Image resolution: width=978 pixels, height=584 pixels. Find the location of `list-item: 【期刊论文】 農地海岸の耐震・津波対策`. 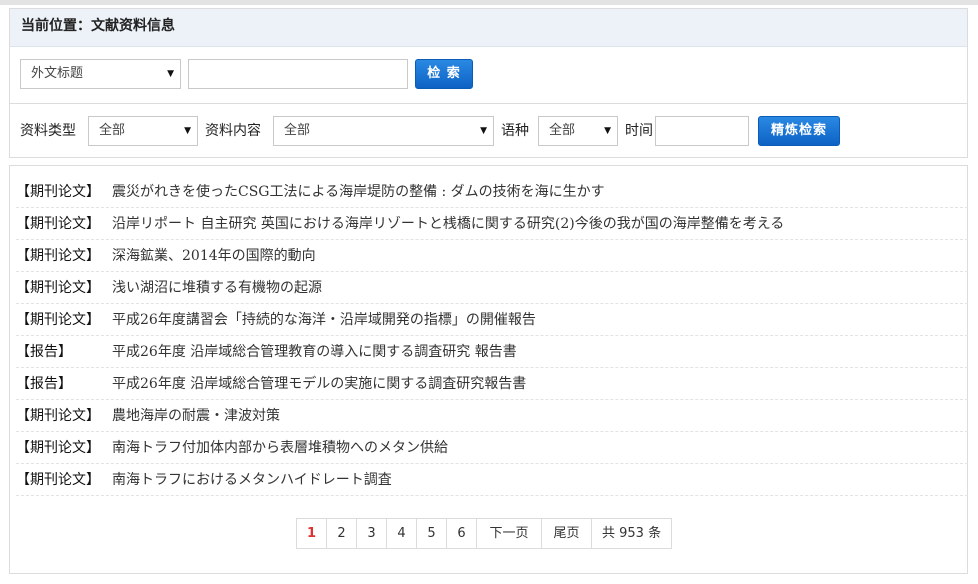

list-item: 【期刊论文】 農地海岸の耐震・津波対策 is located at coordinates (492, 416).